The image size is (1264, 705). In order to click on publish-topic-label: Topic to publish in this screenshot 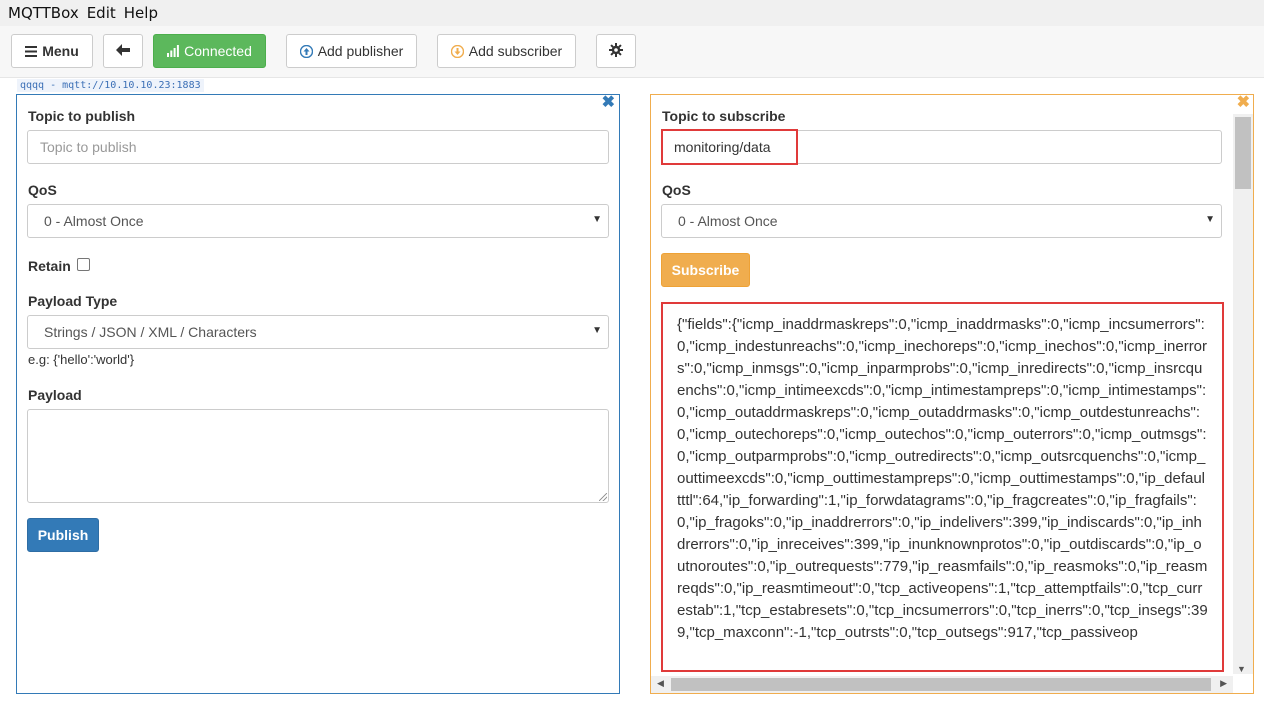, I will do `click(82, 116)`.